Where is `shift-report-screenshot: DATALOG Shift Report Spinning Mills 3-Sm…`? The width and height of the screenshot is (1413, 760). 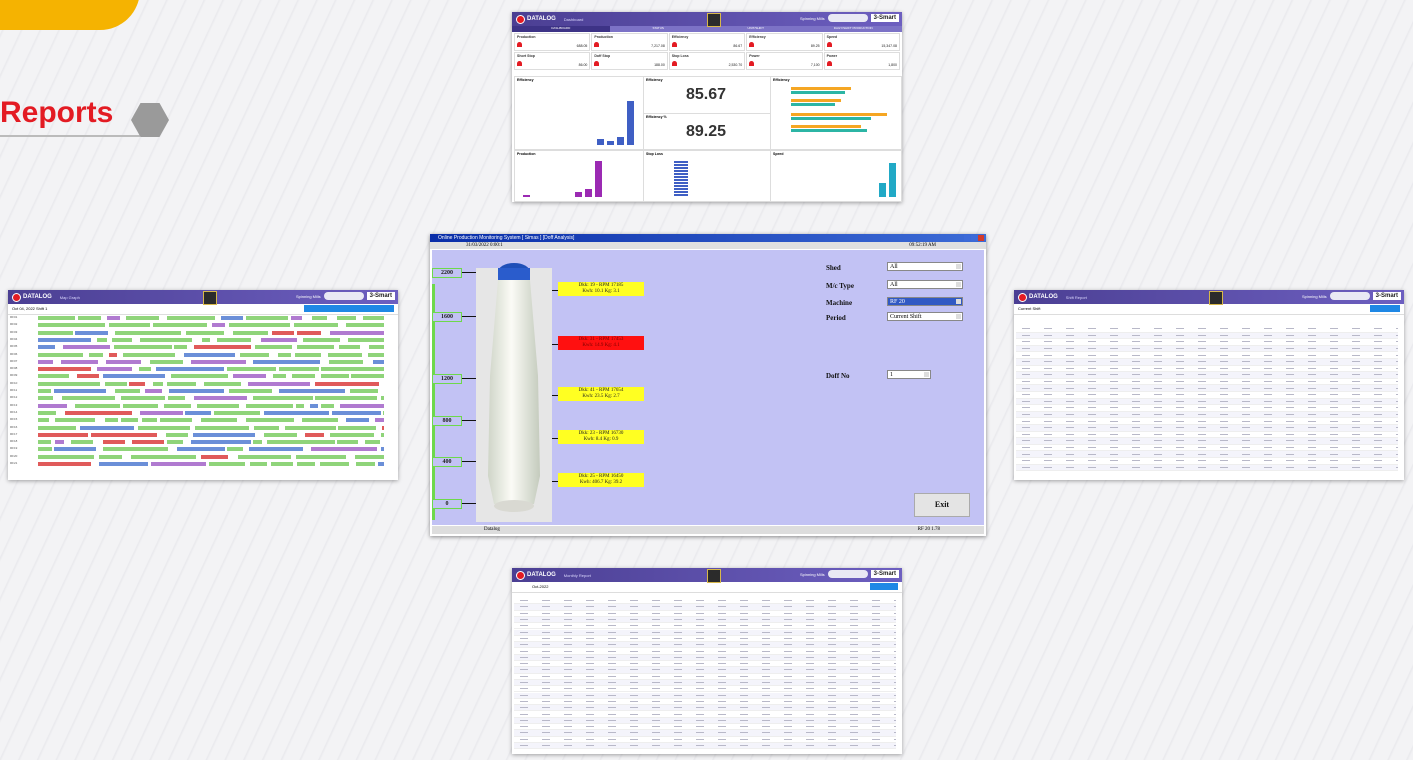
shift-report-screenshot: DATALOG Shift Report Spinning Mills 3-Sm… is located at coordinates (1209, 385).